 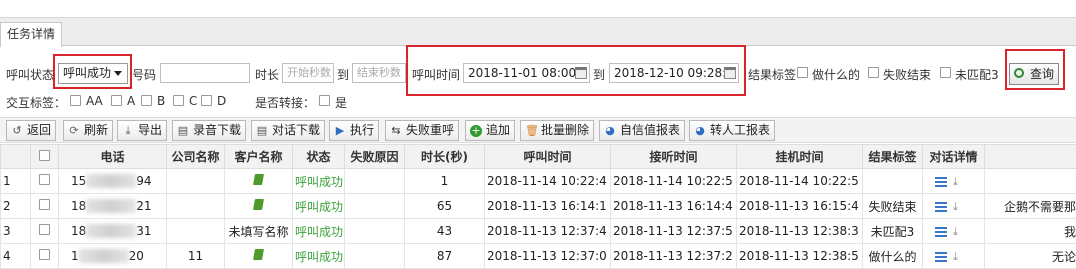 I want to click on batch-delete-button: 🗑批量删除, so click(x=557, y=130).